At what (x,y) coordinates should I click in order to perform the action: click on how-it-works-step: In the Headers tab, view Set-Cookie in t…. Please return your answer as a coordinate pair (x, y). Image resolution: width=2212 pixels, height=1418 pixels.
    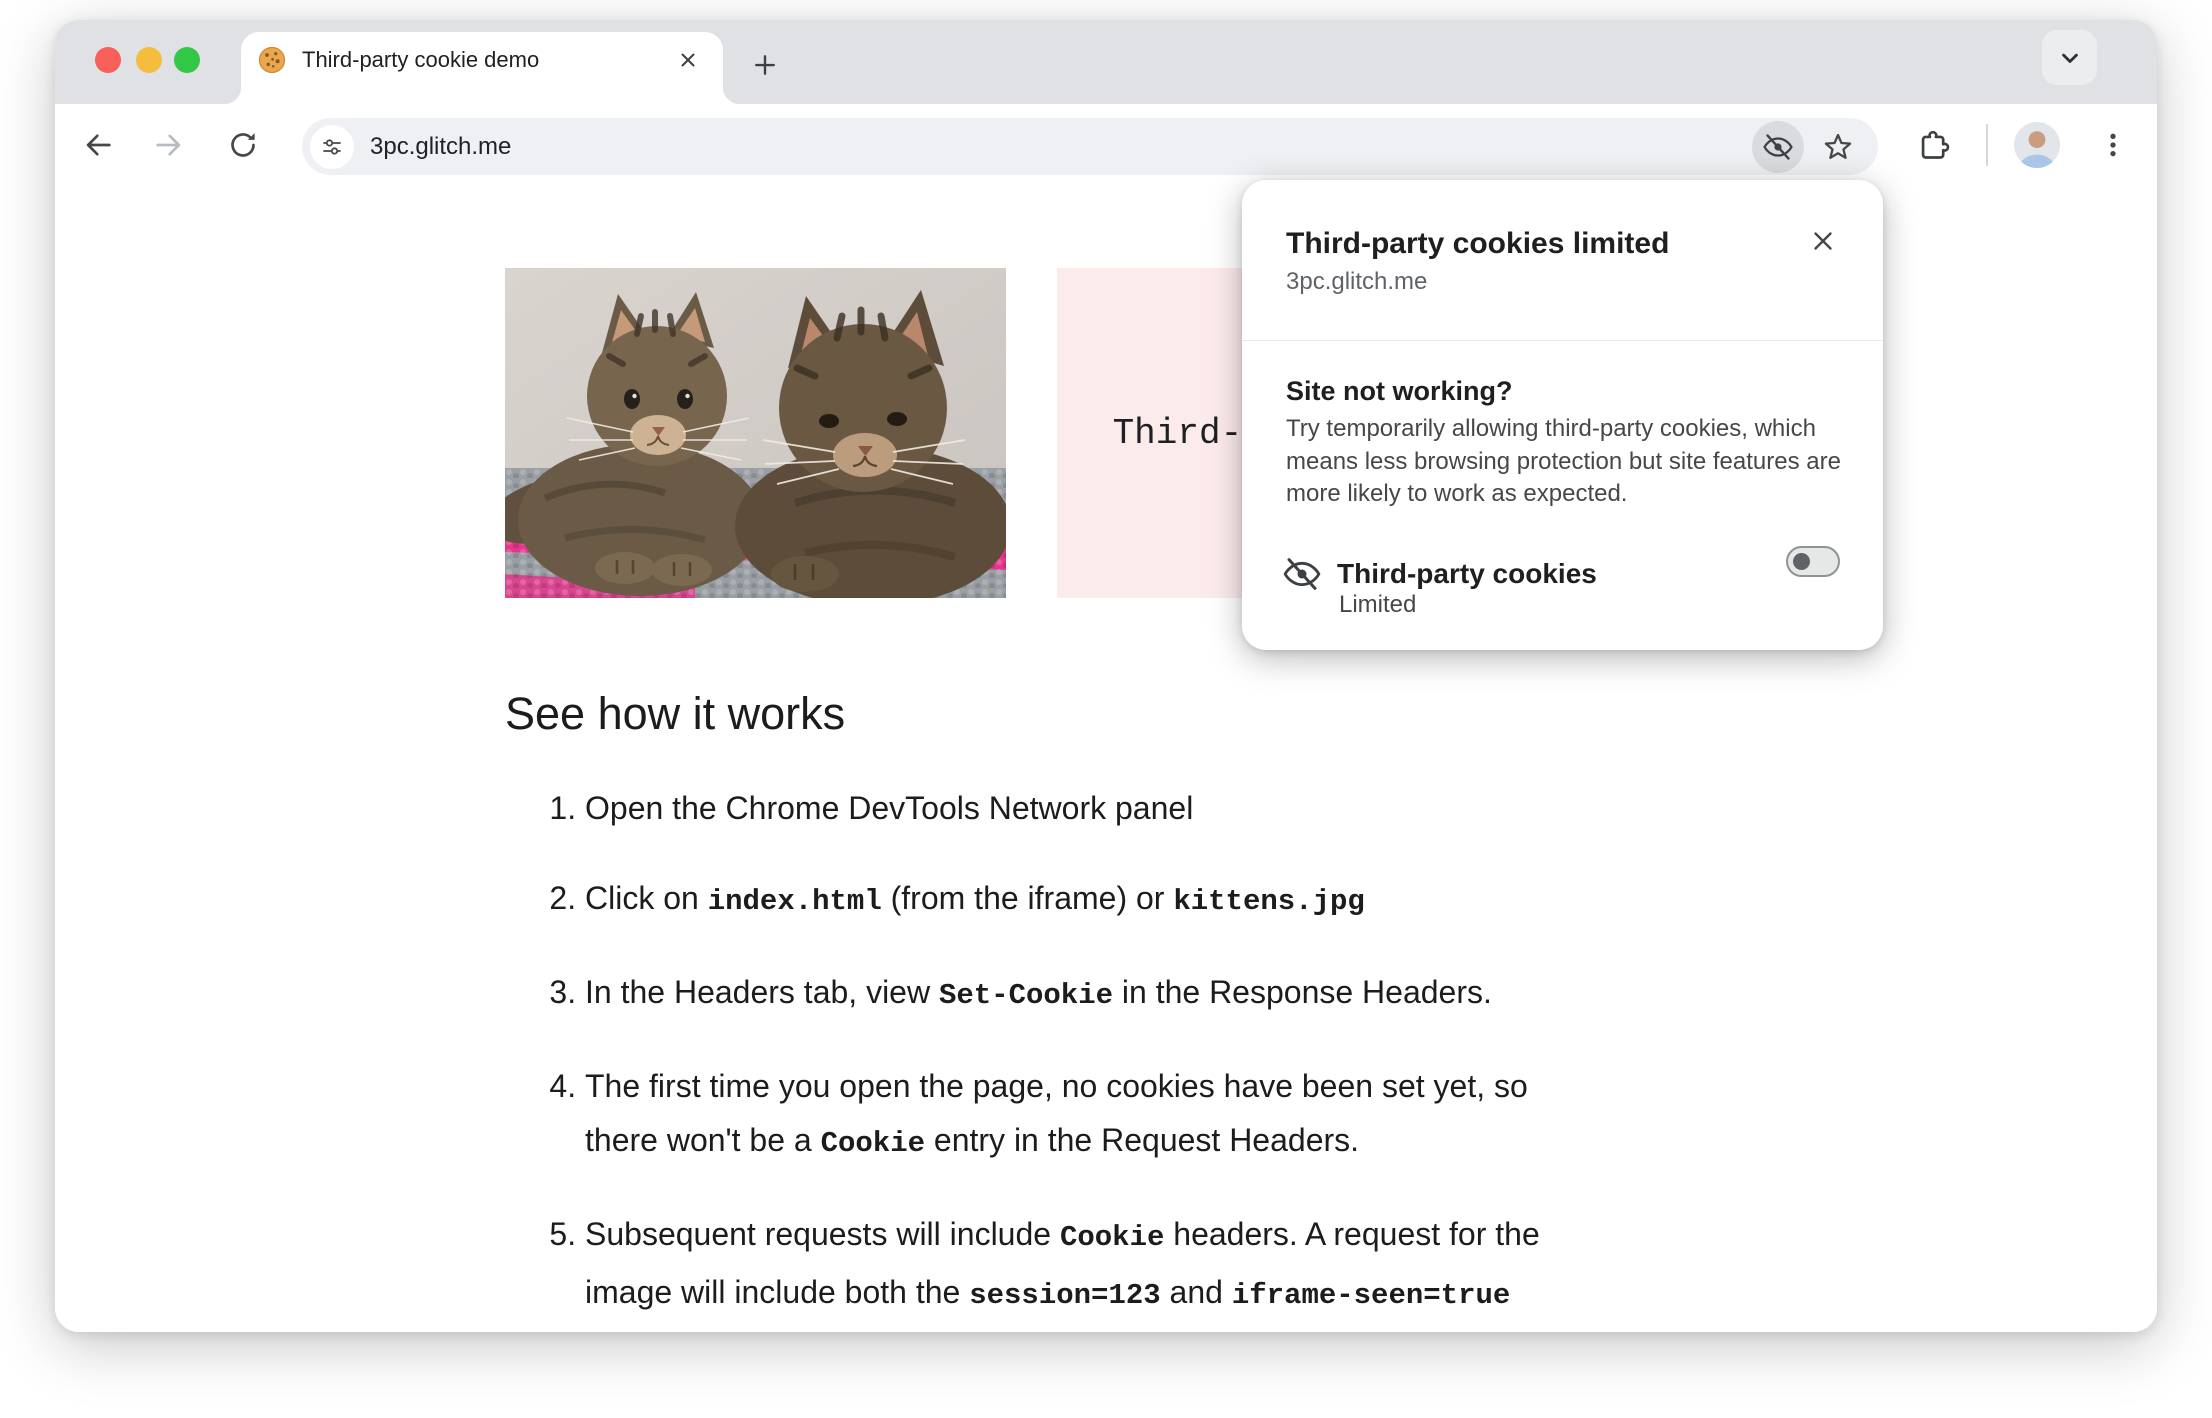
    Looking at the image, I should click on (1075, 994).